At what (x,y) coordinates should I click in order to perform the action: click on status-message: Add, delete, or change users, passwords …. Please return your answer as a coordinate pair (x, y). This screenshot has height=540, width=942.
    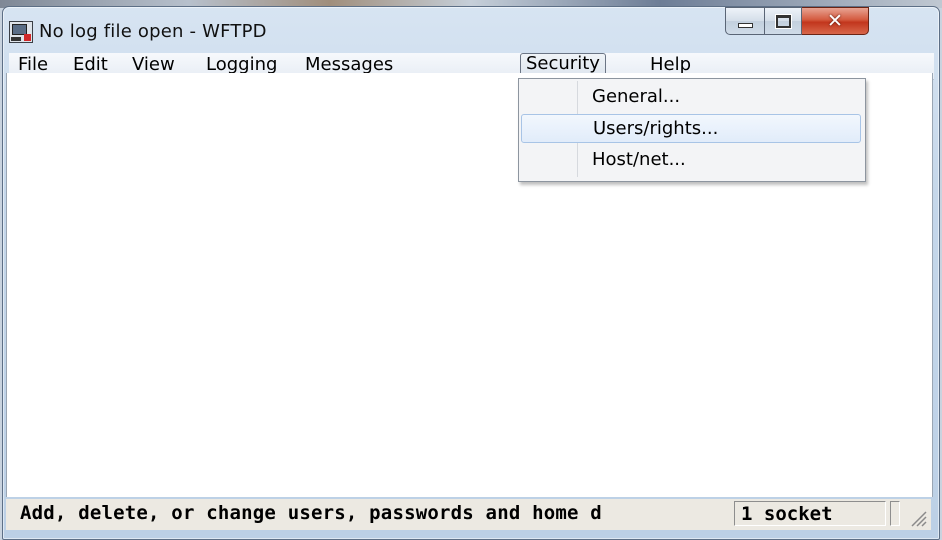
    Looking at the image, I should click on (311, 513).